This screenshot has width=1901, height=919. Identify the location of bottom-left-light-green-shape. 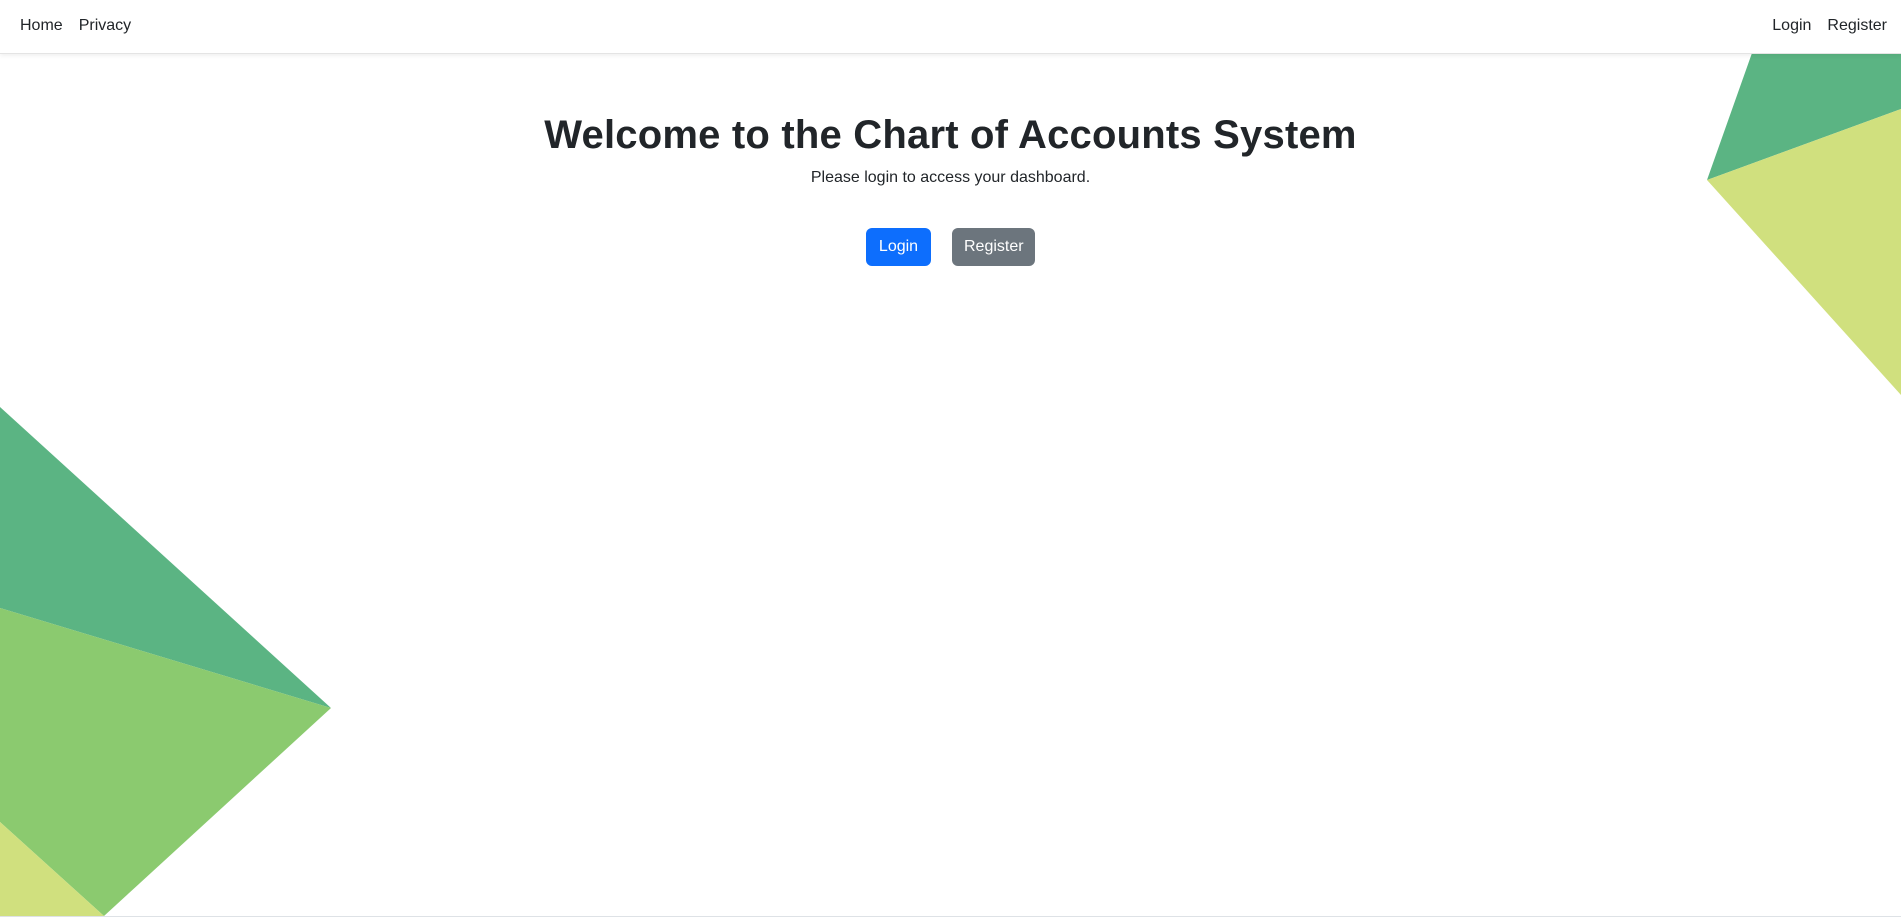
(52, 869).